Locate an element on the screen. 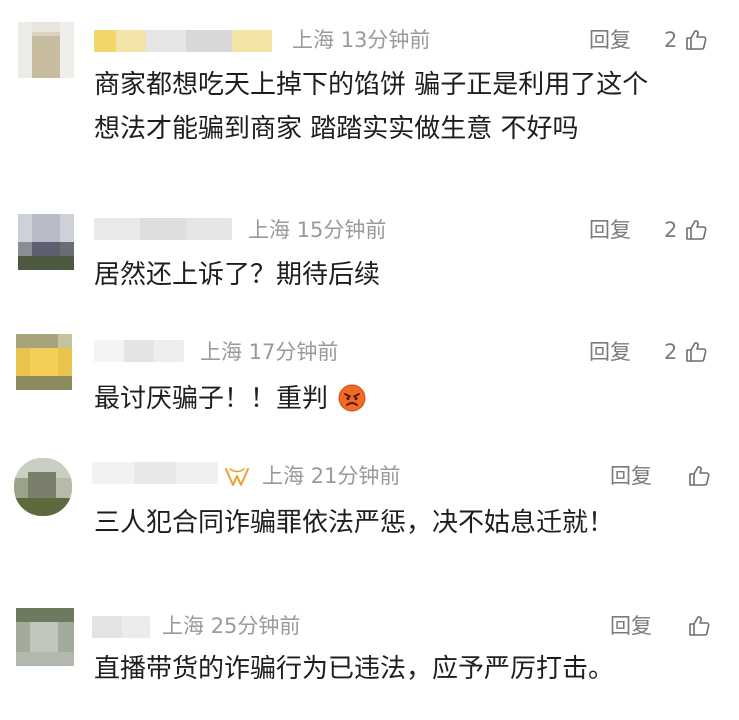 This screenshot has height=720, width=739. comment-text-line: 三人犯合同诈骗罪依法严惩，决不姑息迁就！ is located at coordinates (354, 523).